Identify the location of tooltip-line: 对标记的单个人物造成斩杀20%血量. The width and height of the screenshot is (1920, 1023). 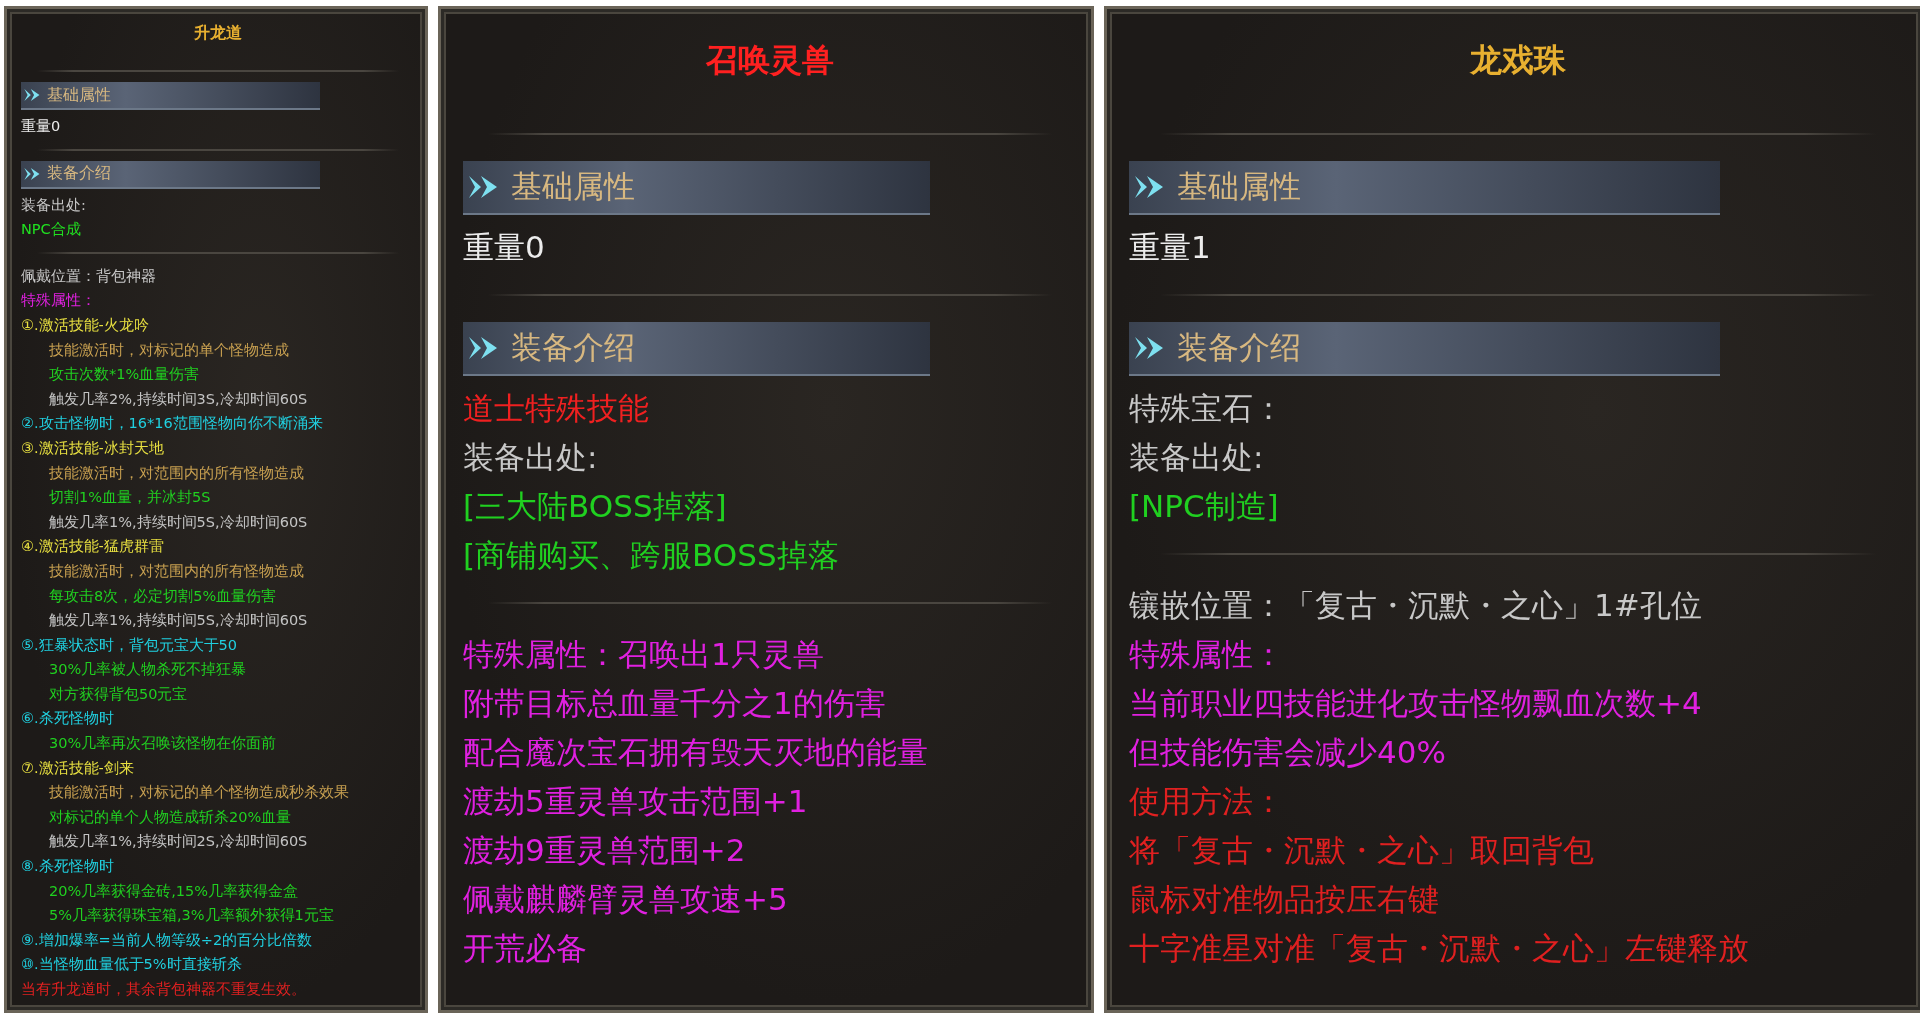
(170, 817).